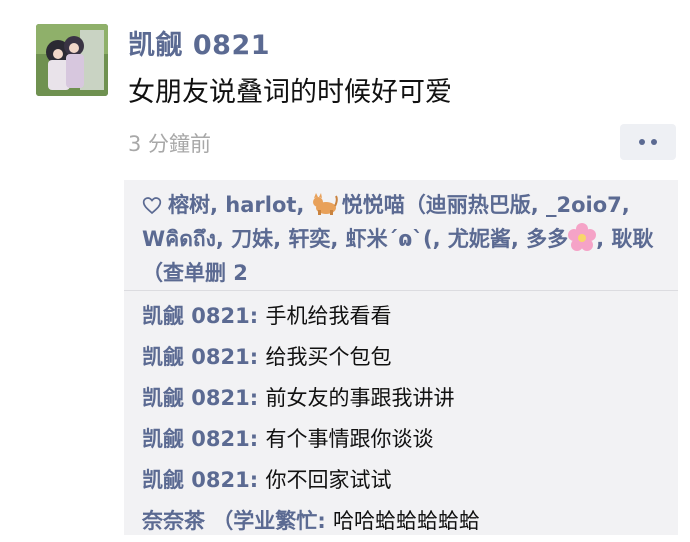 This screenshot has width=690, height=542. I want to click on more-options-icon, so click(642, 142).